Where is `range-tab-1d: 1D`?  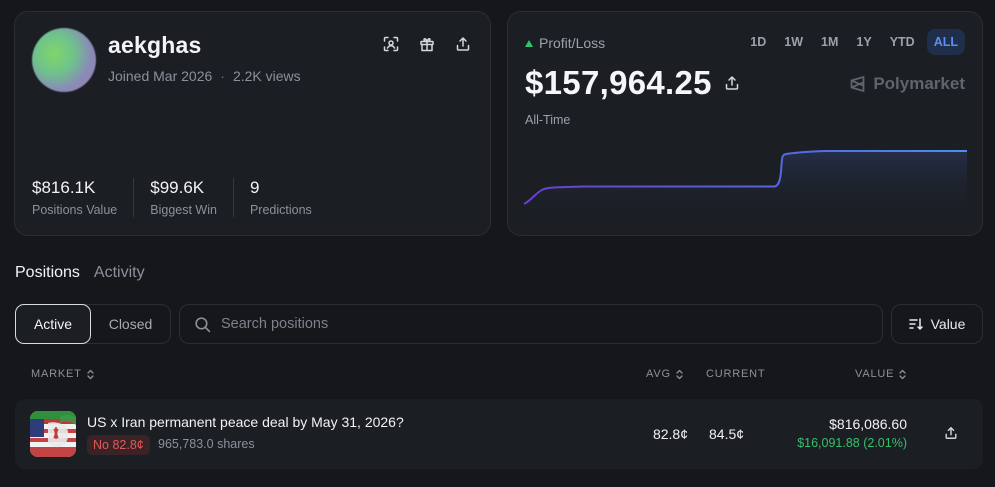 range-tab-1d: 1D is located at coordinates (758, 42).